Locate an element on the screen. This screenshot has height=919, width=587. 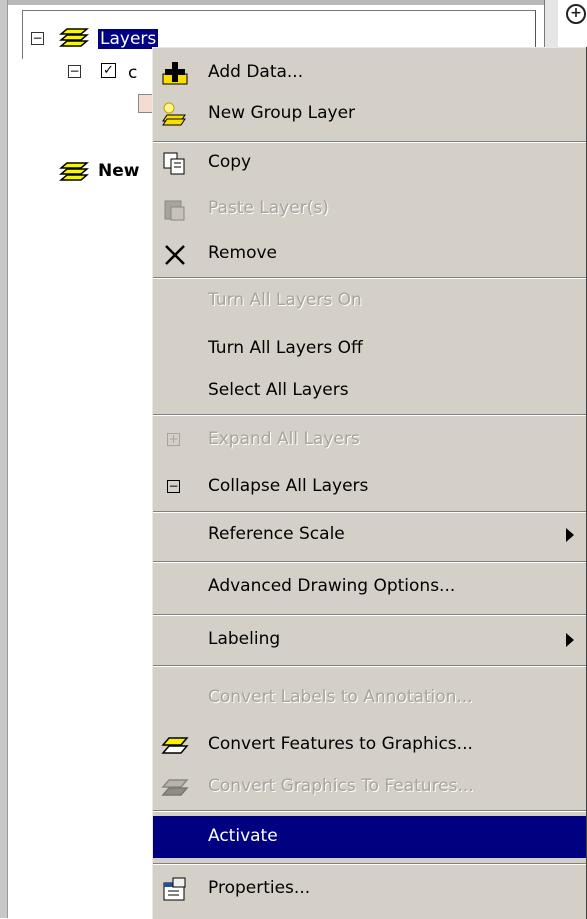
properties-icon is located at coordinates (174, 889).